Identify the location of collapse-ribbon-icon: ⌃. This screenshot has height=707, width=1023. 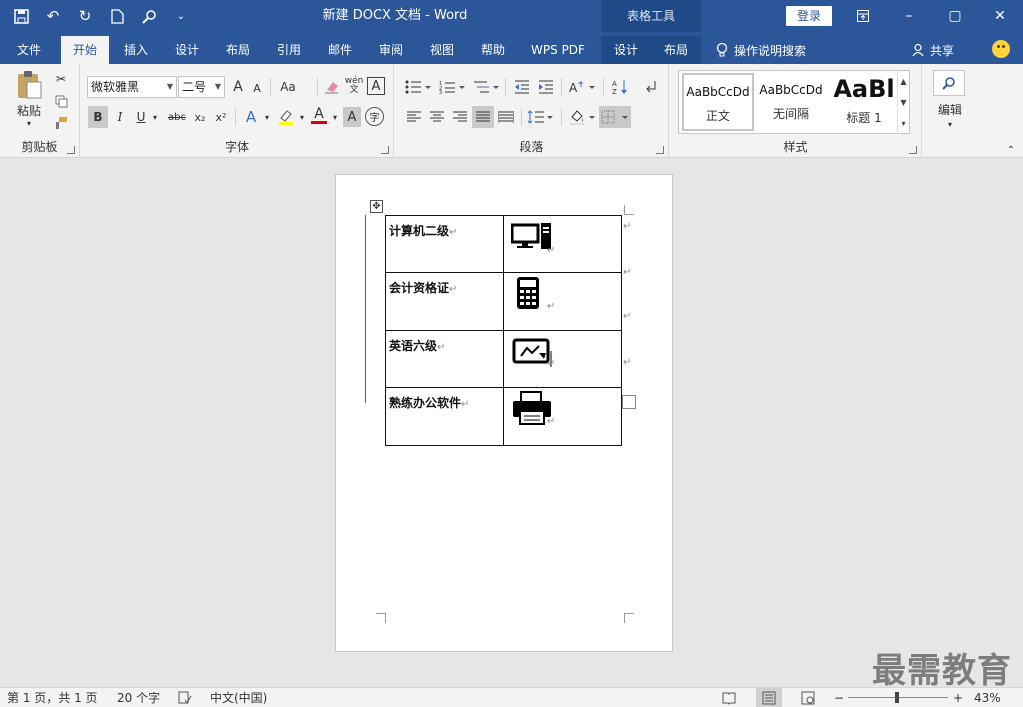
(1011, 150).